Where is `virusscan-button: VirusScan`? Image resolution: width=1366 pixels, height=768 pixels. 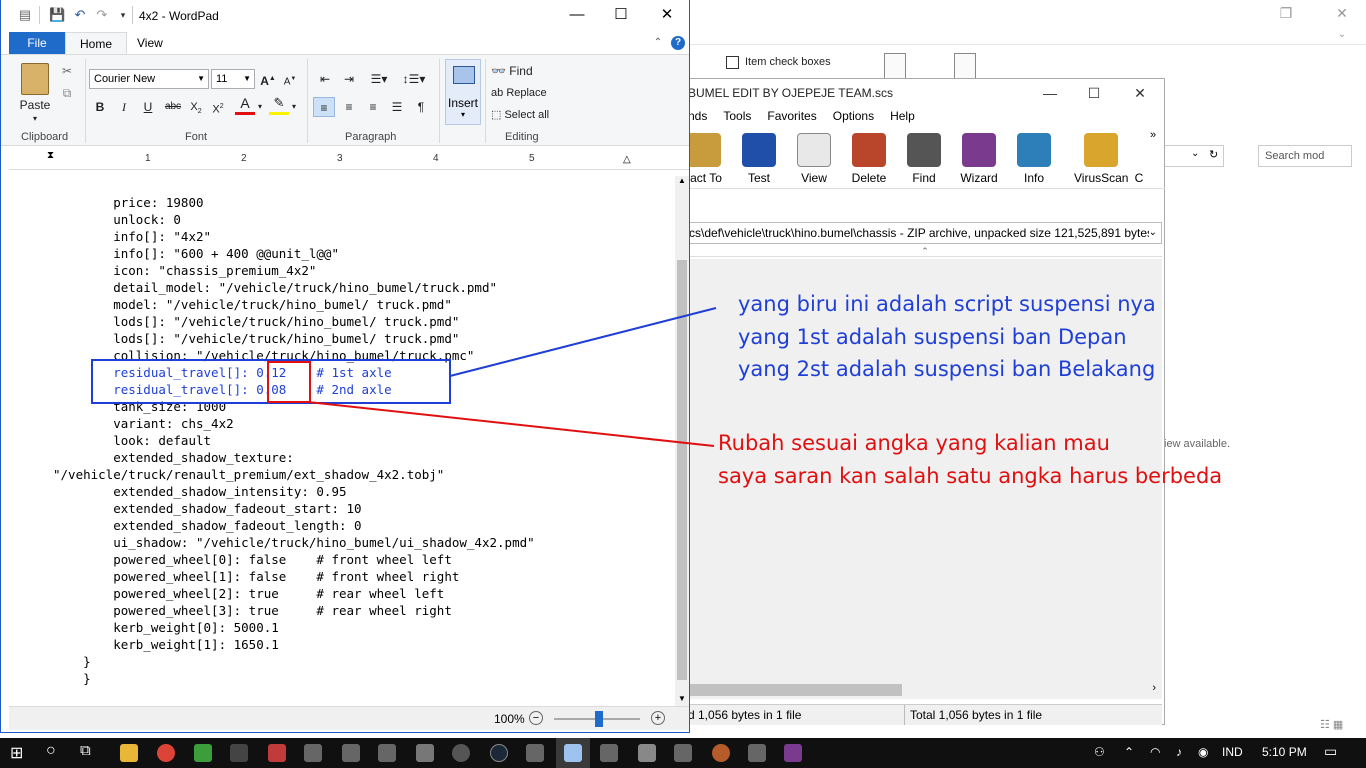 virusscan-button: VirusScan is located at coordinates (1101, 159).